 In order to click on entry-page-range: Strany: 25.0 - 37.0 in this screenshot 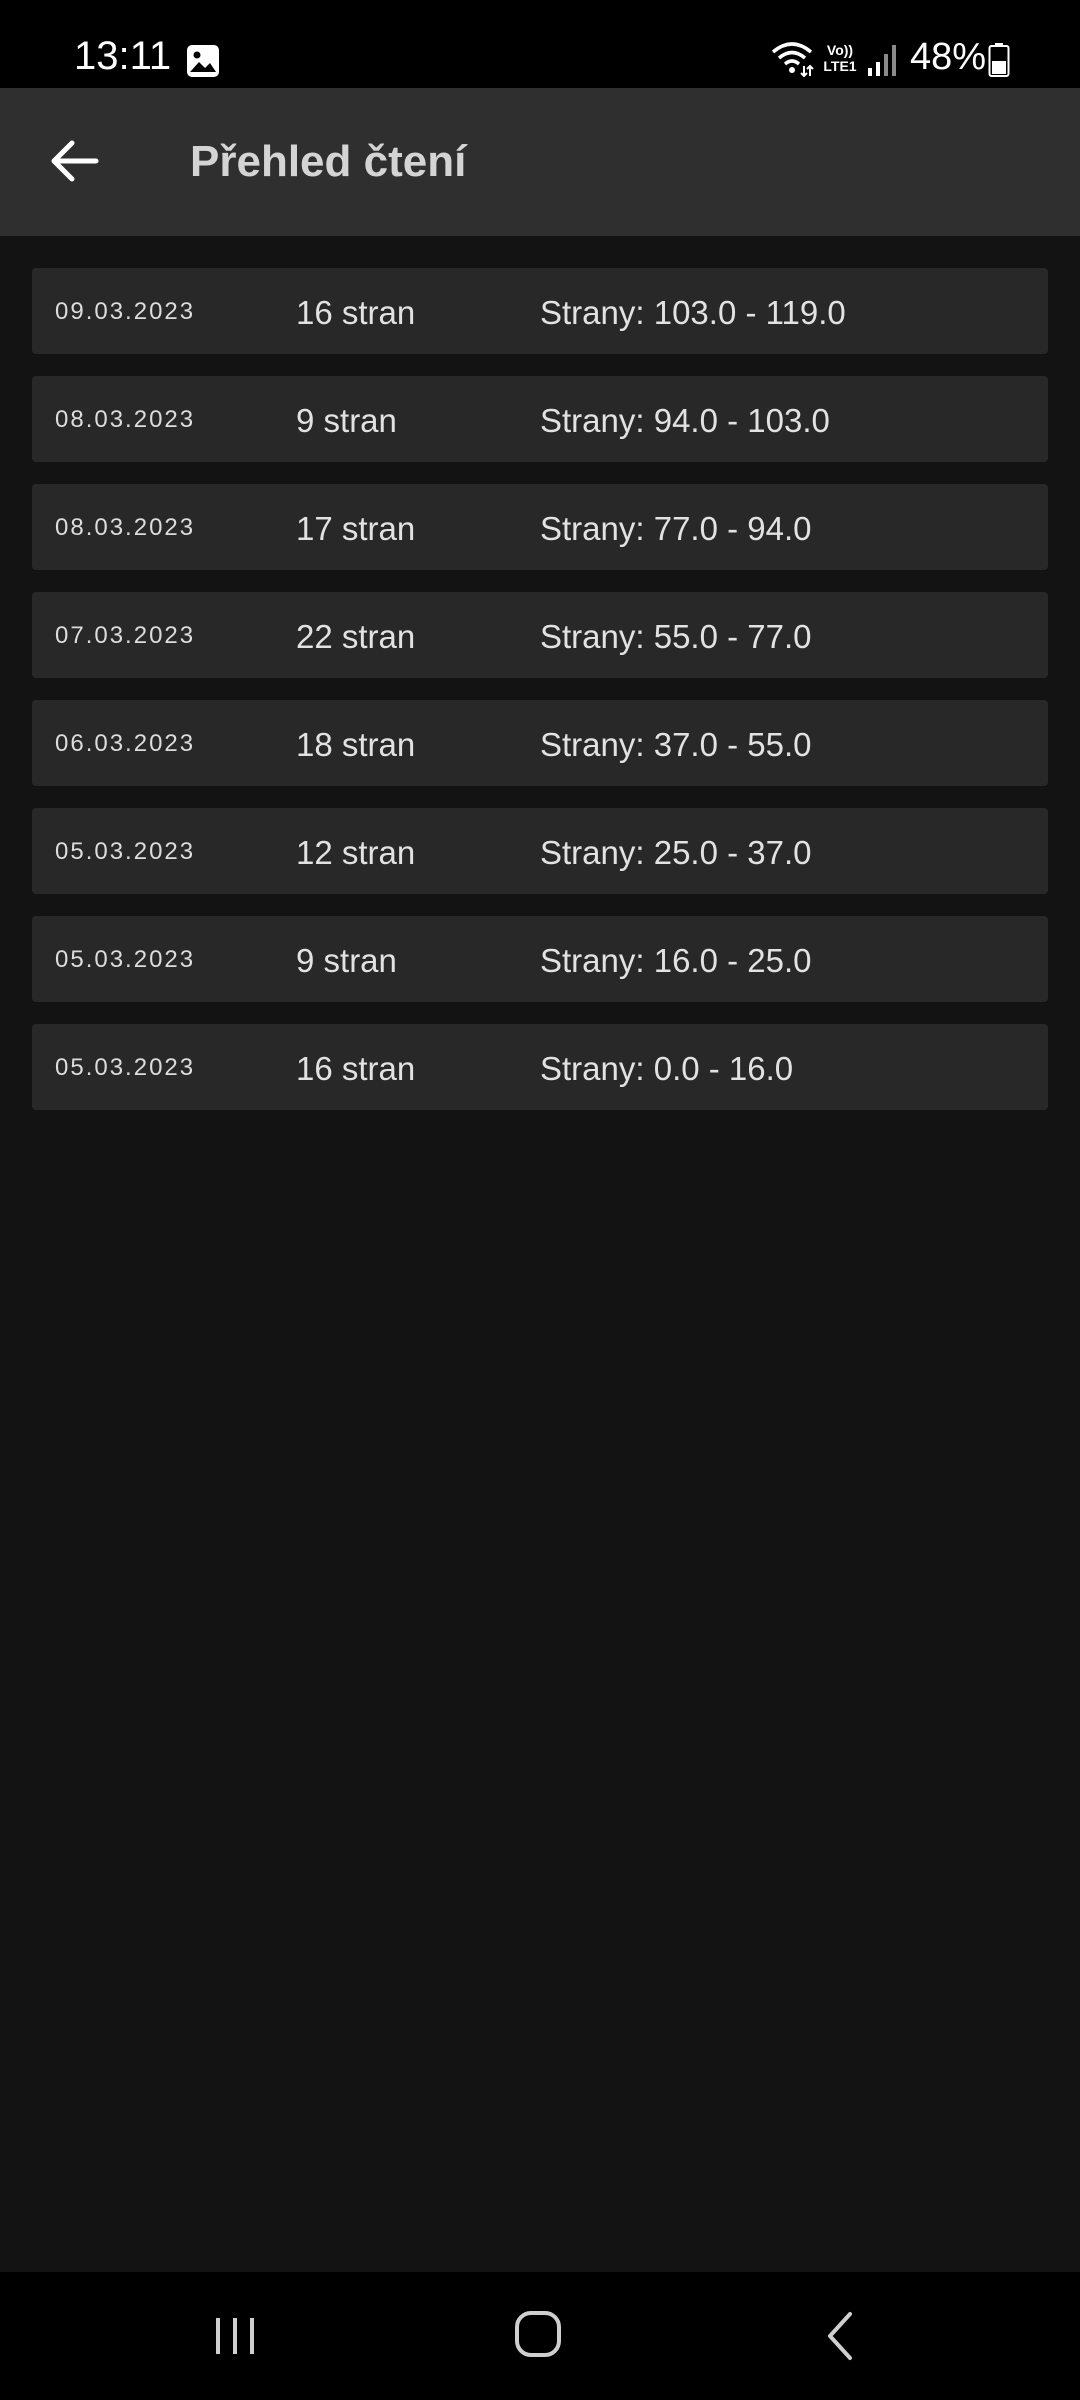, I will do `click(676, 852)`.